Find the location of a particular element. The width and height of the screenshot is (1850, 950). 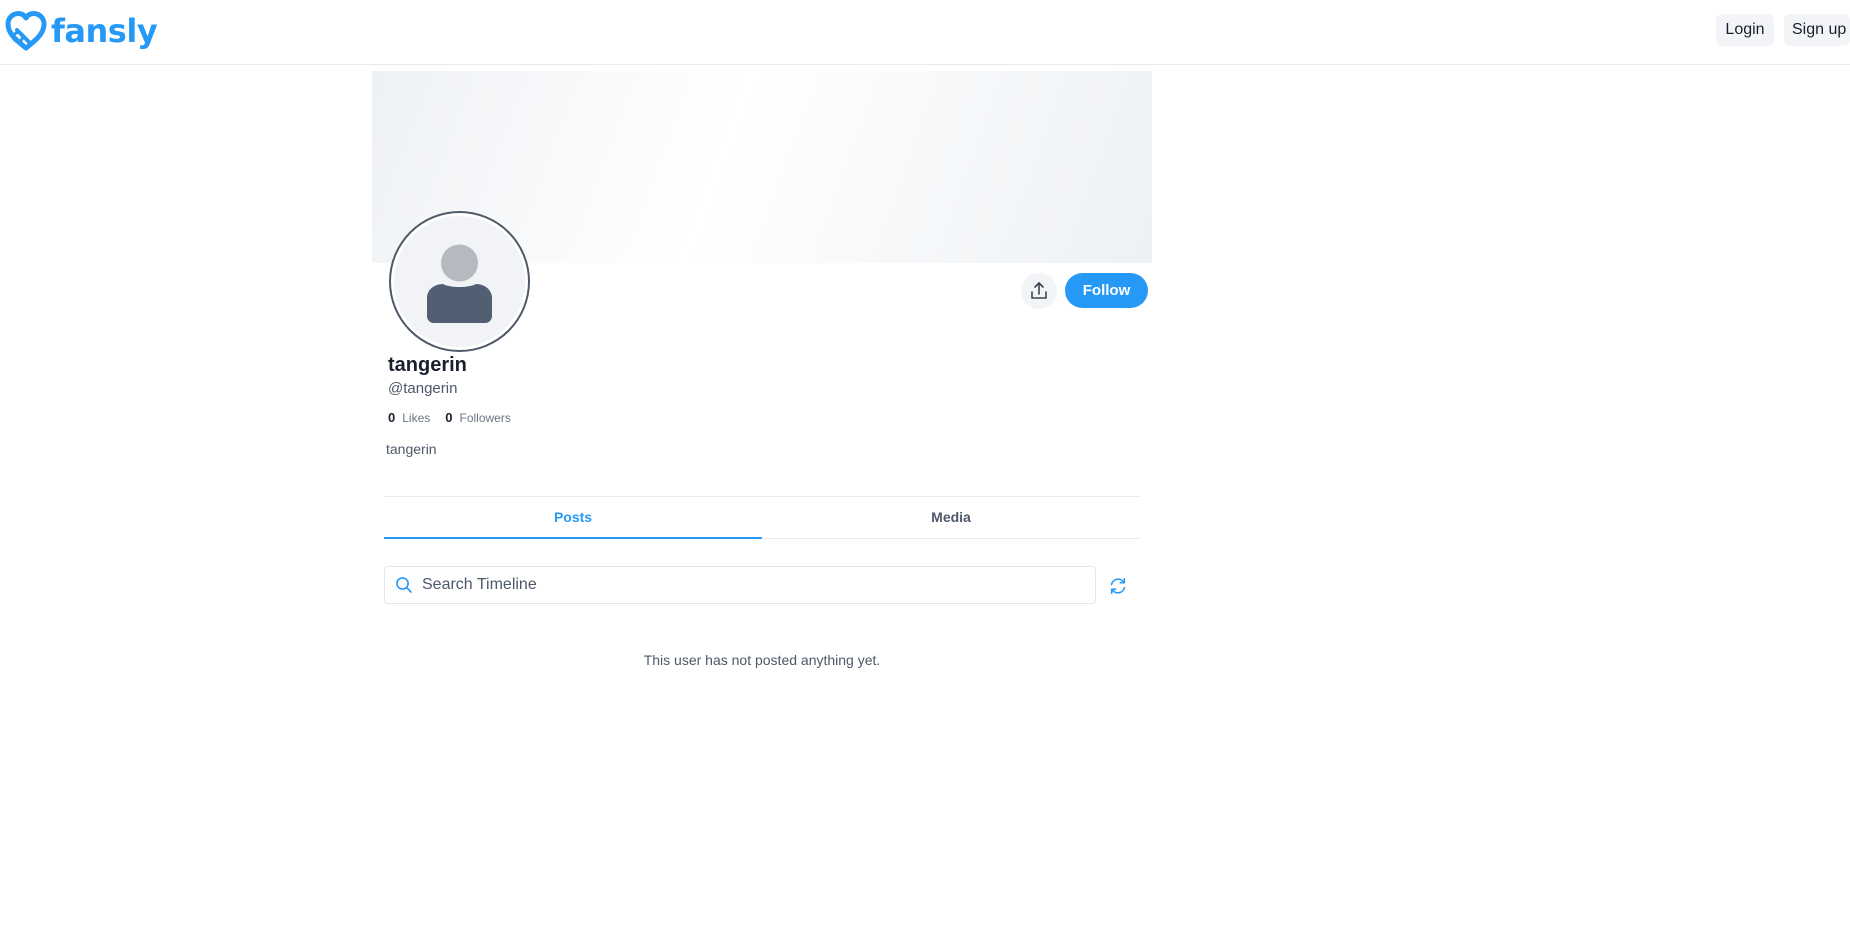

profile-avatar is located at coordinates (459, 281).